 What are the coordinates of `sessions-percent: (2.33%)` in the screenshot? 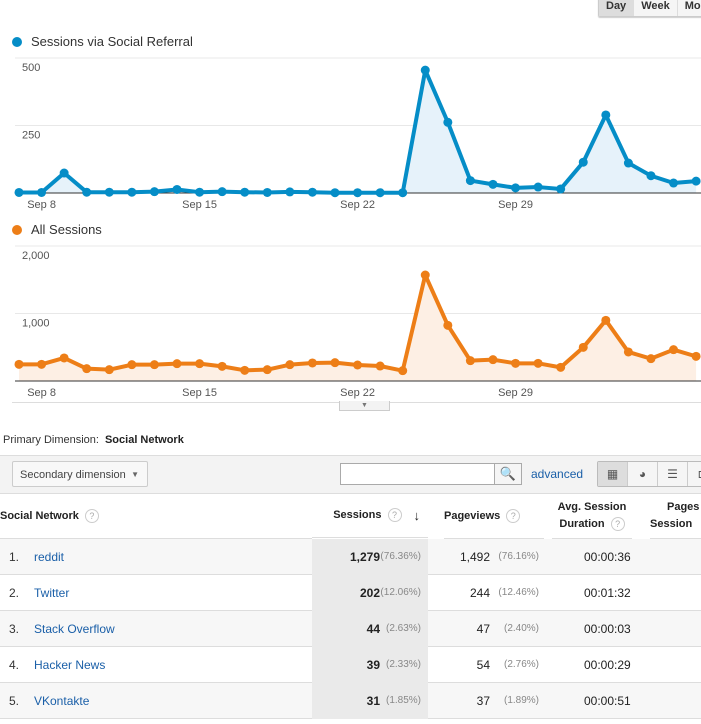 It's located at (403, 664).